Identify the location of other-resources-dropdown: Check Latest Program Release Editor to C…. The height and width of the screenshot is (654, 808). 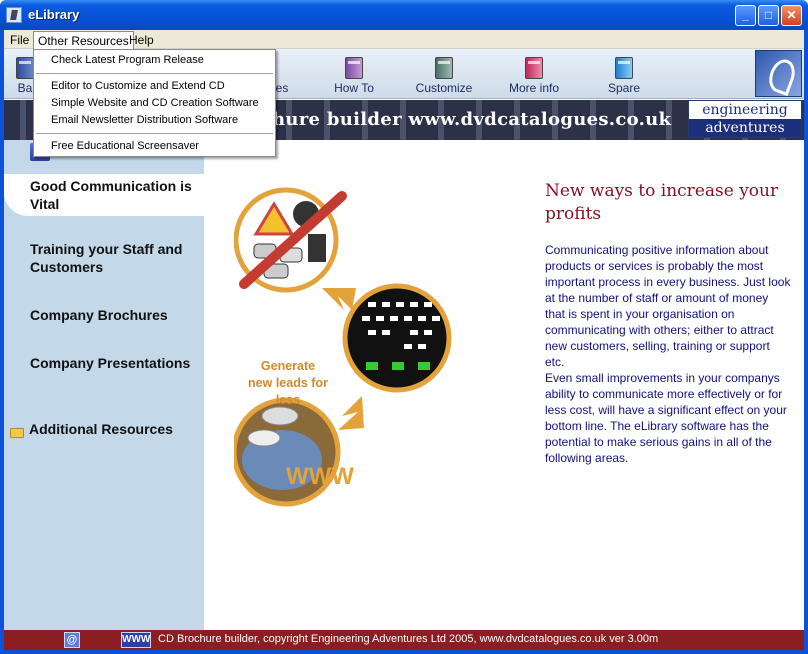
(154, 103).